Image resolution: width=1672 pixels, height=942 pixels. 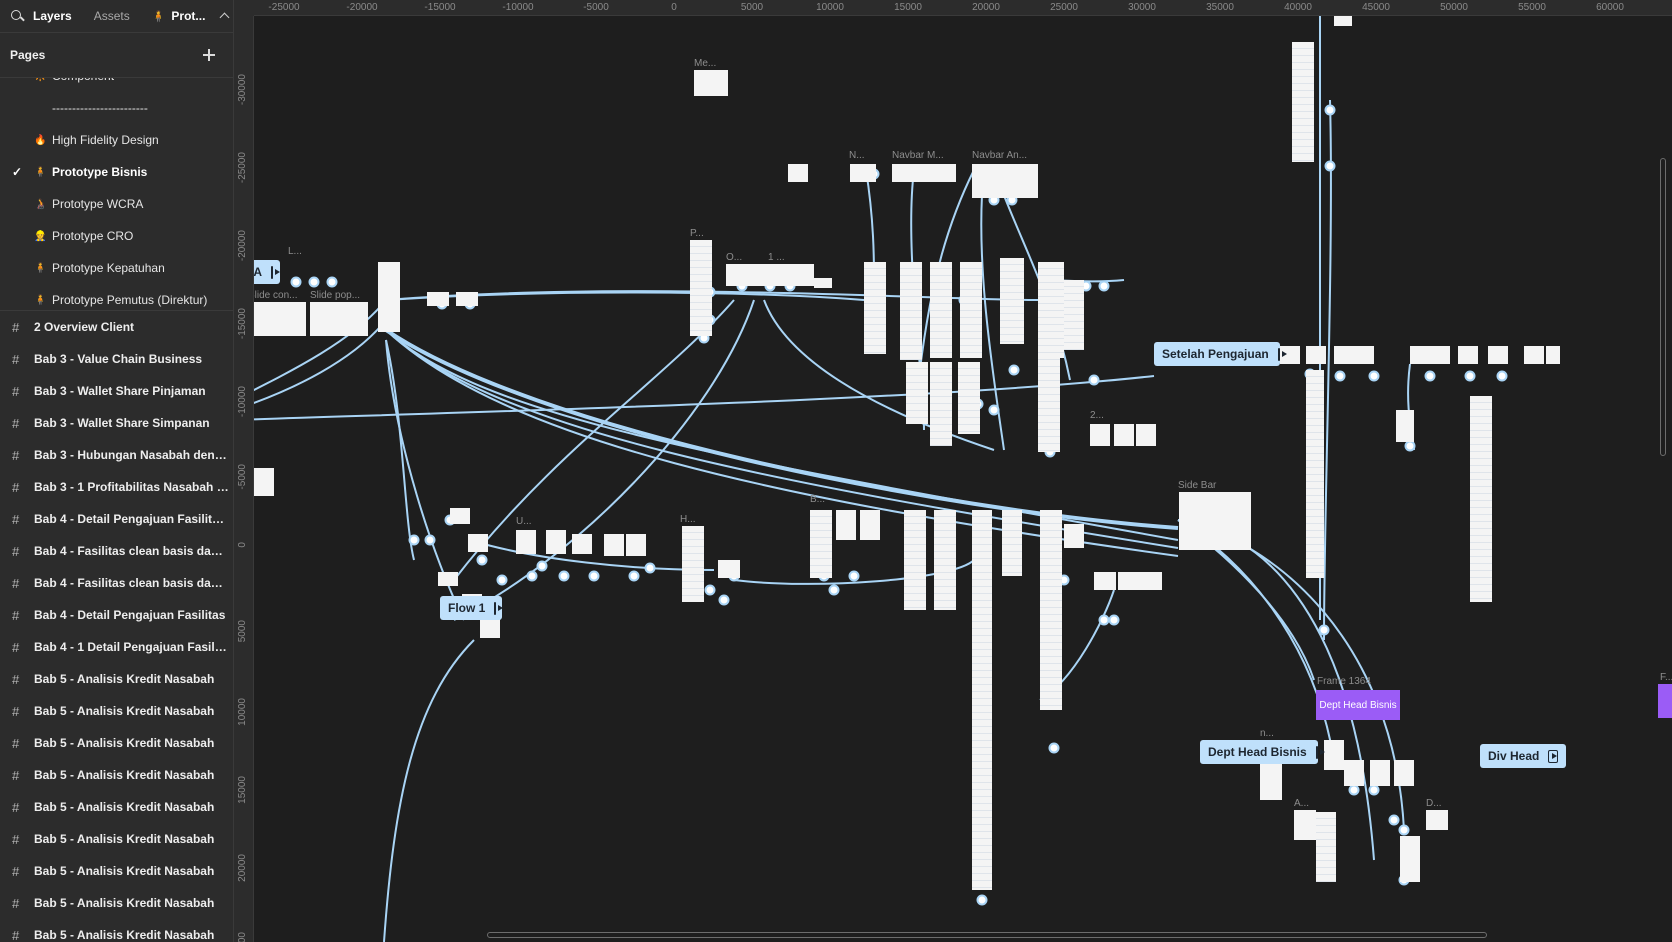 What do you see at coordinates (987, 935) in the screenshot?
I see `horizontal-scrollbar` at bounding box center [987, 935].